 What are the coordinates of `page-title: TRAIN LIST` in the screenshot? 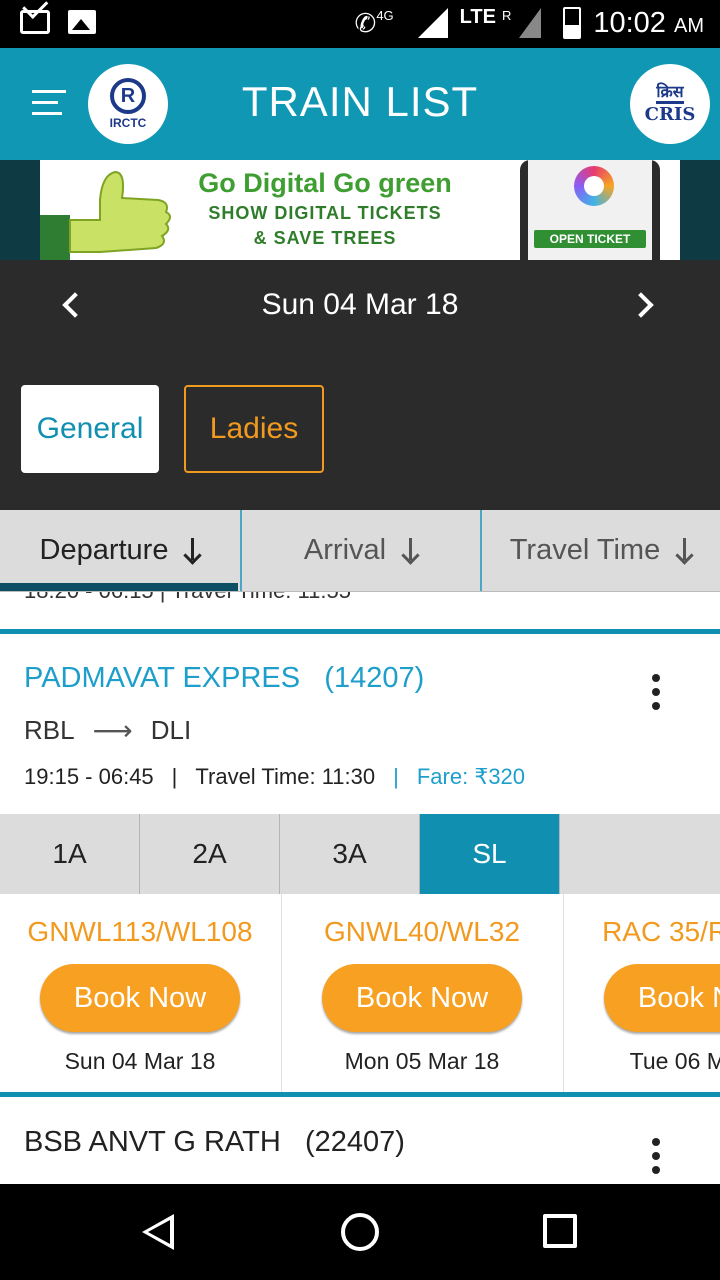 It's located at (360, 101).